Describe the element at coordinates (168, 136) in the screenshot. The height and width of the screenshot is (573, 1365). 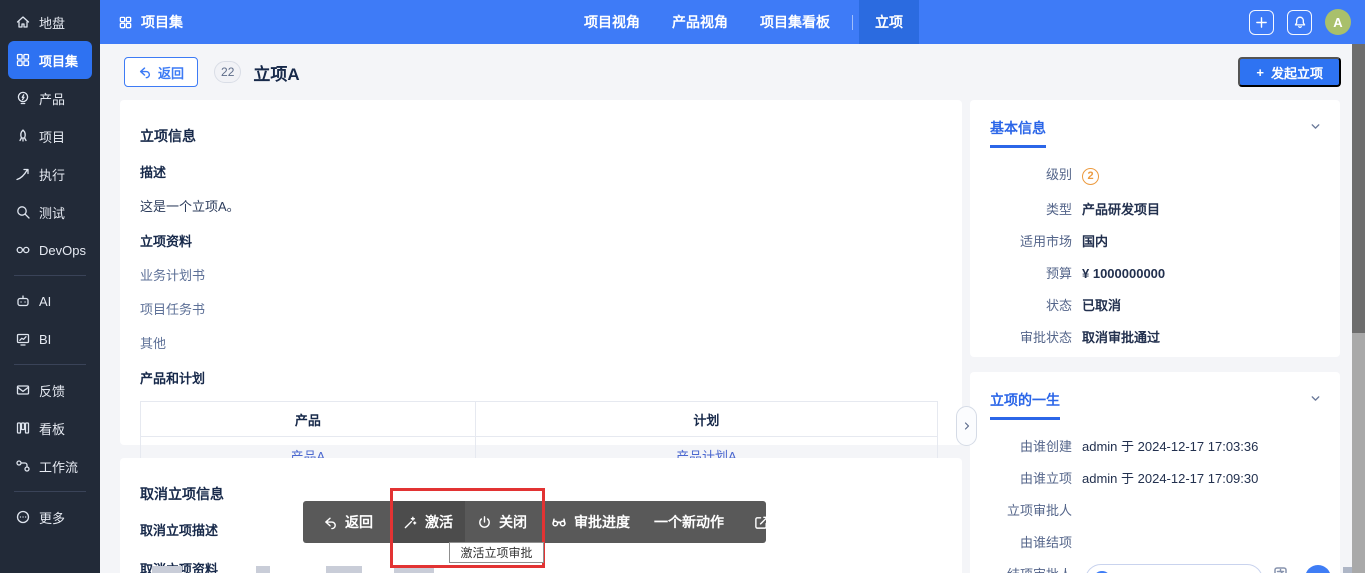
I see `section-title: 立项信息` at that location.